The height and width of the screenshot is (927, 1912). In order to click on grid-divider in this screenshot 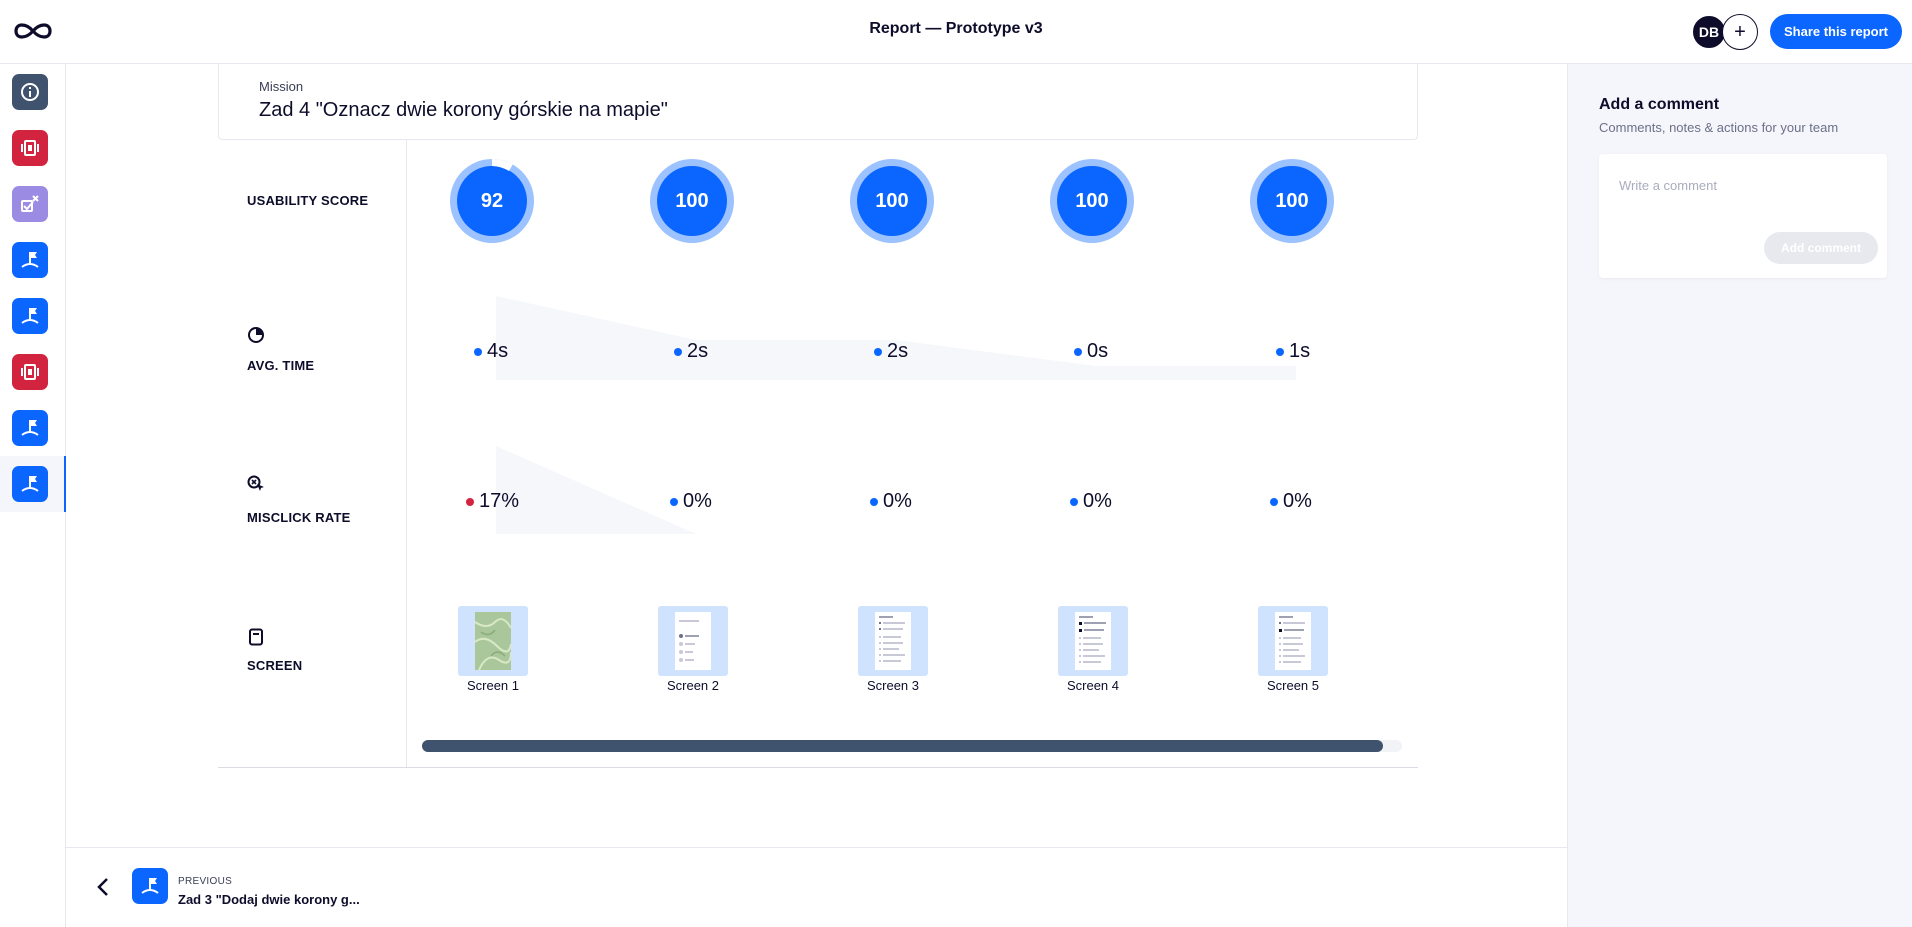, I will do `click(406, 454)`.